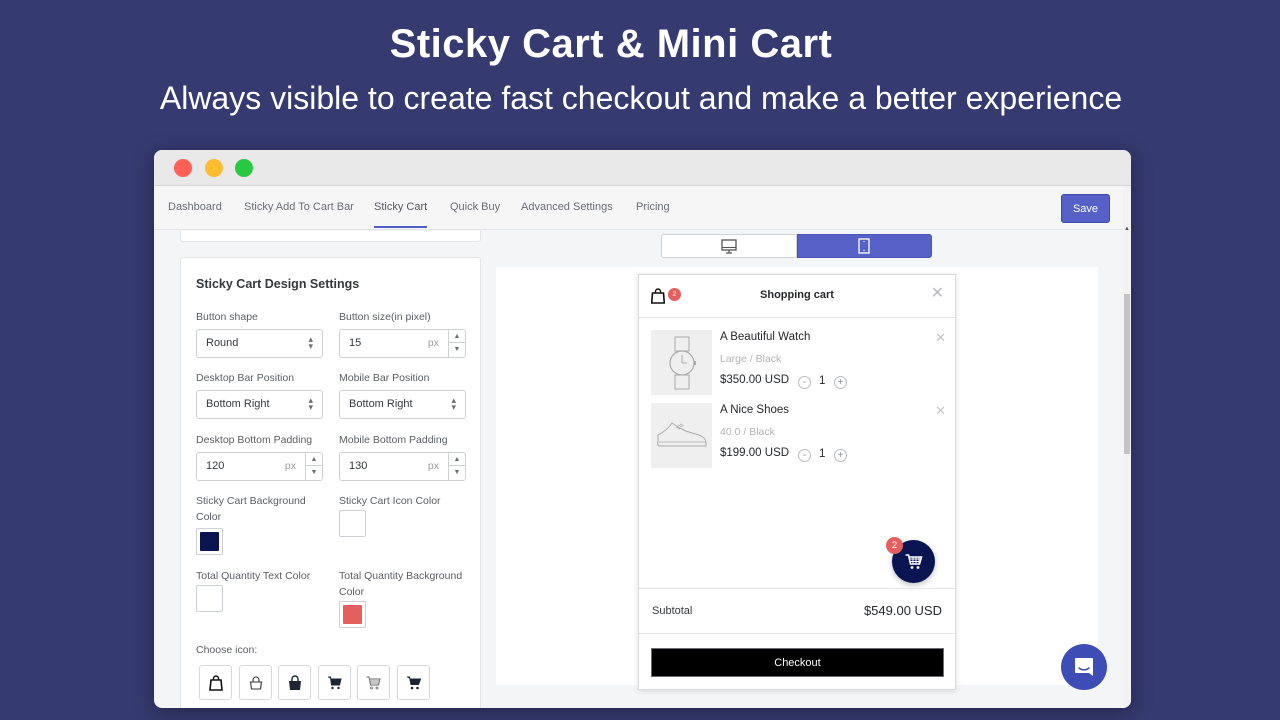 Image resolution: width=1280 pixels, height=720 pixels. I want to click on icon-option-bag-outline, so click(215, 682).